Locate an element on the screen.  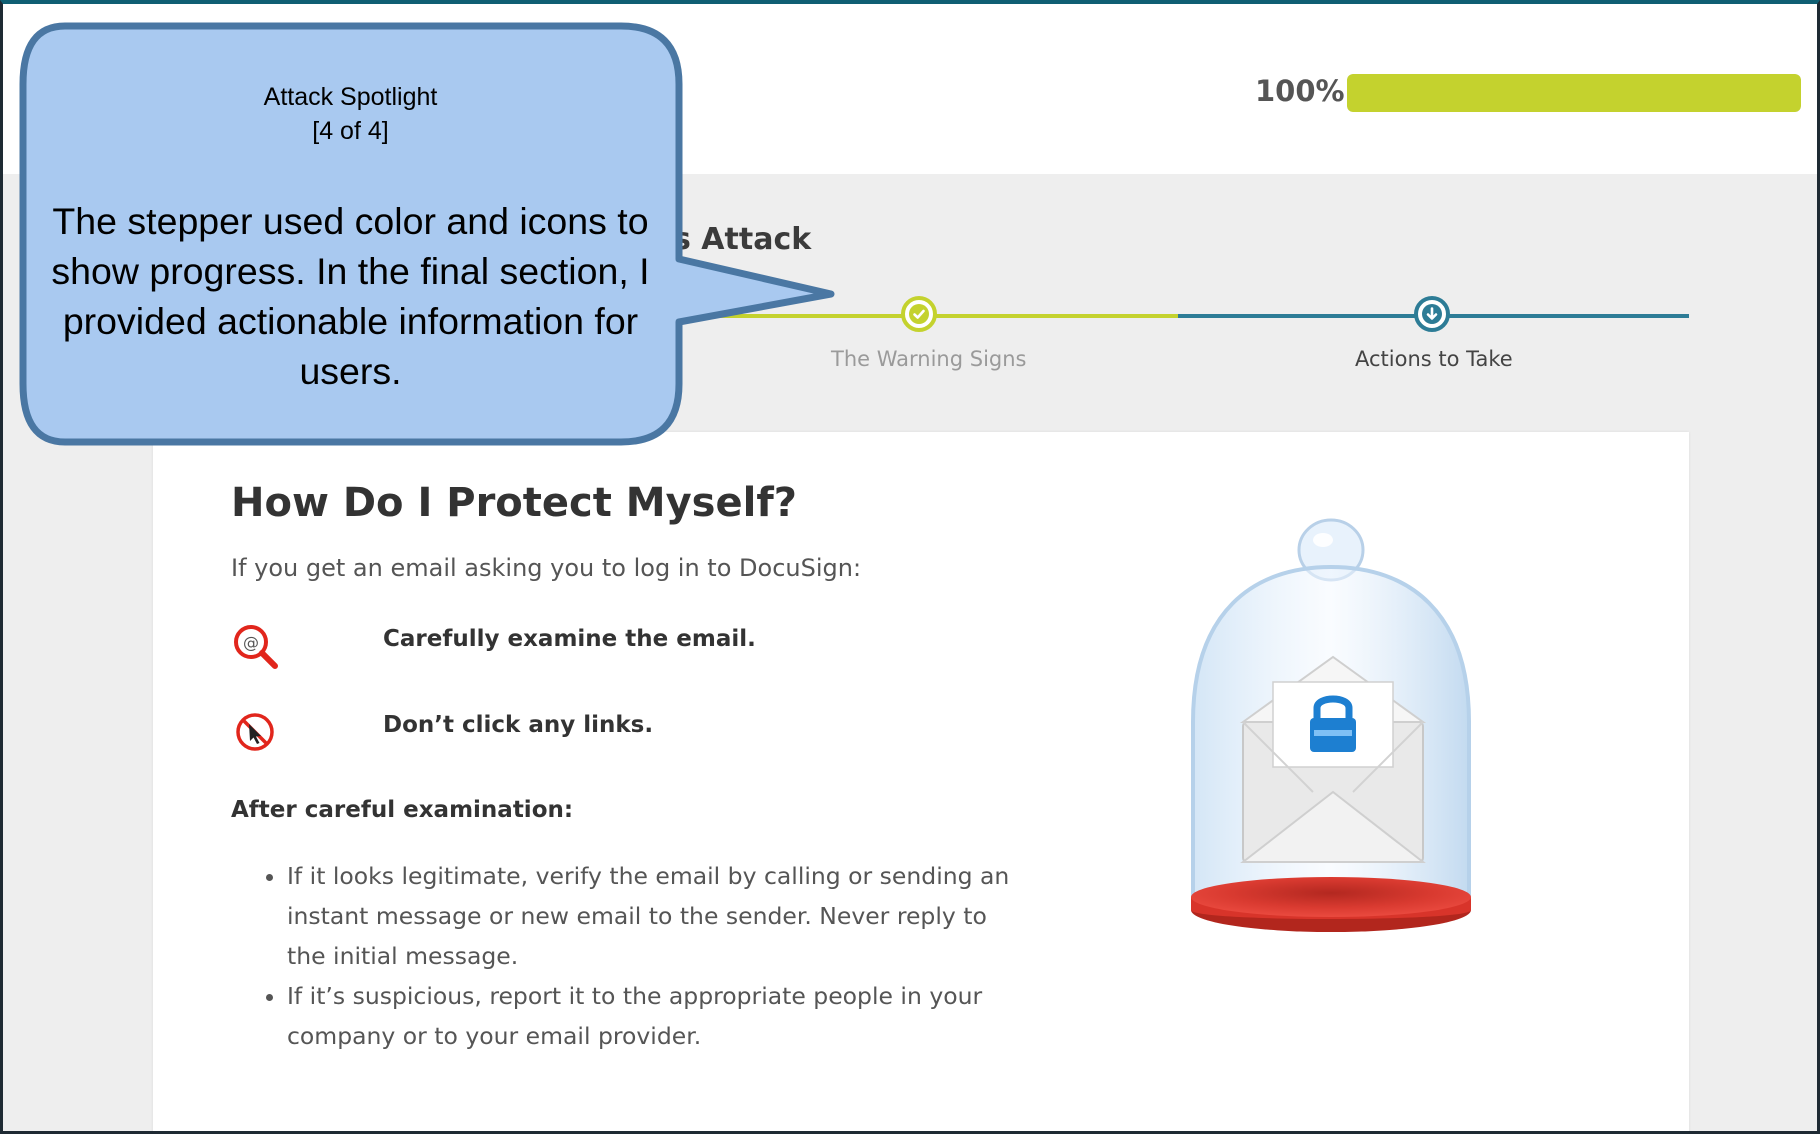
section-heading: How Do I Protect Myself? is located at coordinates (514, 503).